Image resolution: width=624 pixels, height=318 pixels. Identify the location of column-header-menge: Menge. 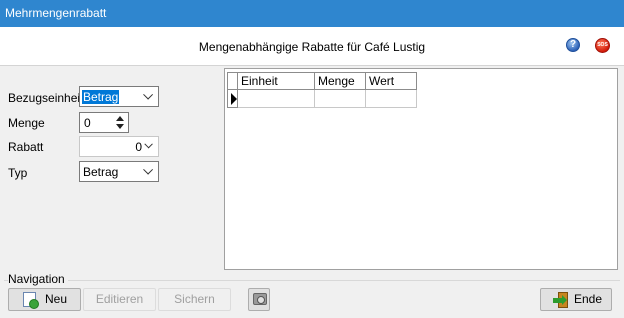
(340, 81).